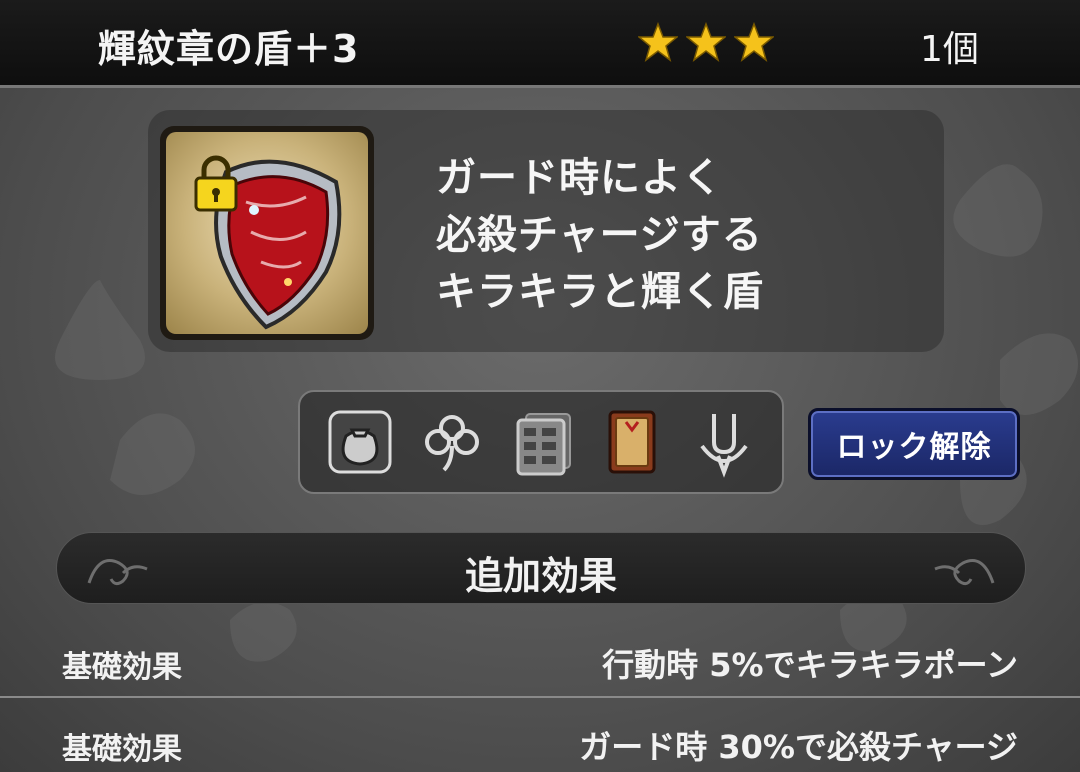 The width and height of the screenshot is (1080, 772). I want to click on storage-drawer-icon, so click(542, 442).